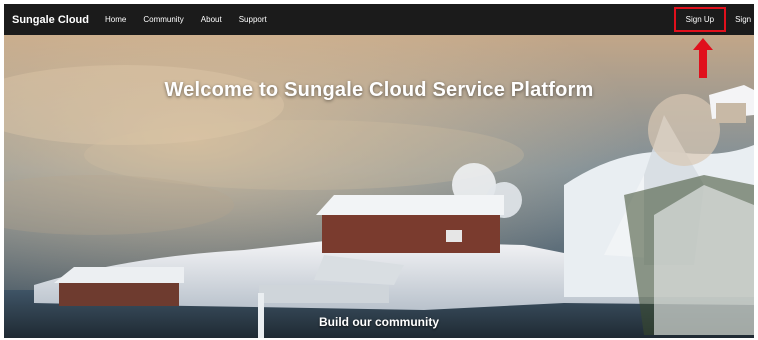 This screenshot has height=340, width=758. What do you see at coordinates (744, 19) in the screenshot?
I see `sign-in-button: Sign In` at bounding box center [744, 19].